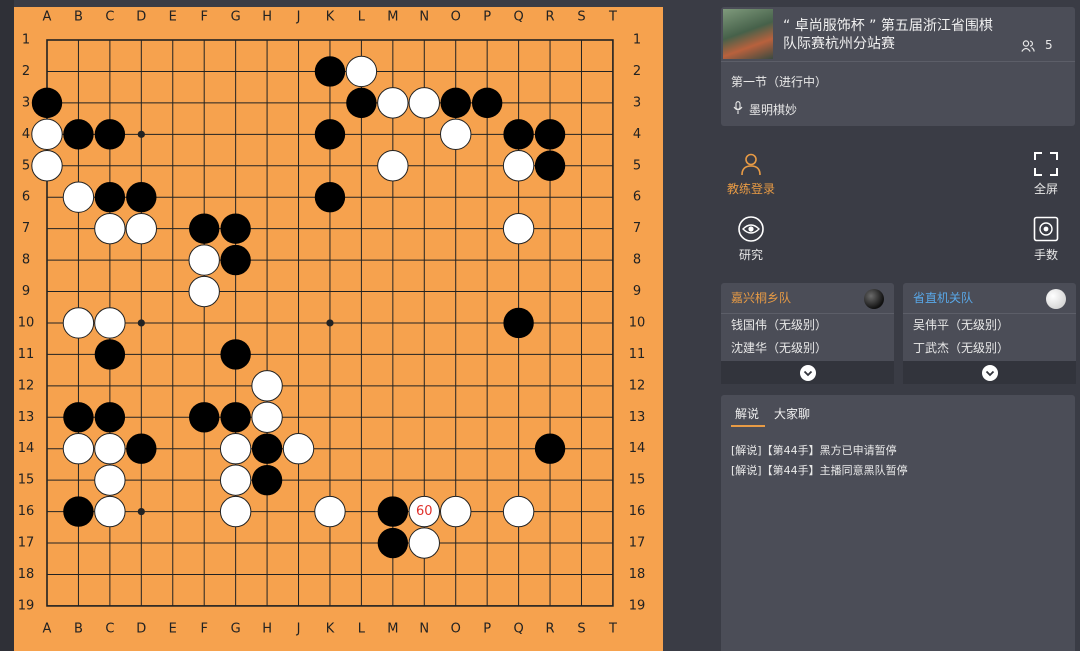  What do you see at coordinates (173, 629) in the screenshot?
I see `col-label-bottom: E` at bounding box center [173, 629].